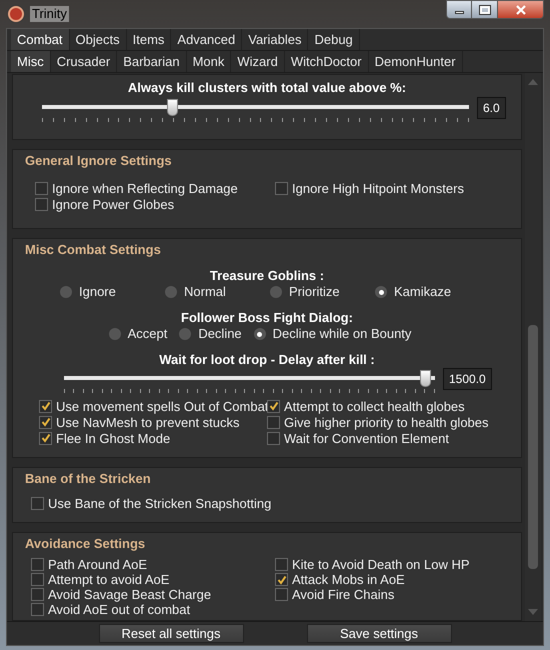  Describe the element at coordinates (378, 188) in the screenshot. I see `checkbox-label: Ignore High Hitpoint Monsters` at that location.